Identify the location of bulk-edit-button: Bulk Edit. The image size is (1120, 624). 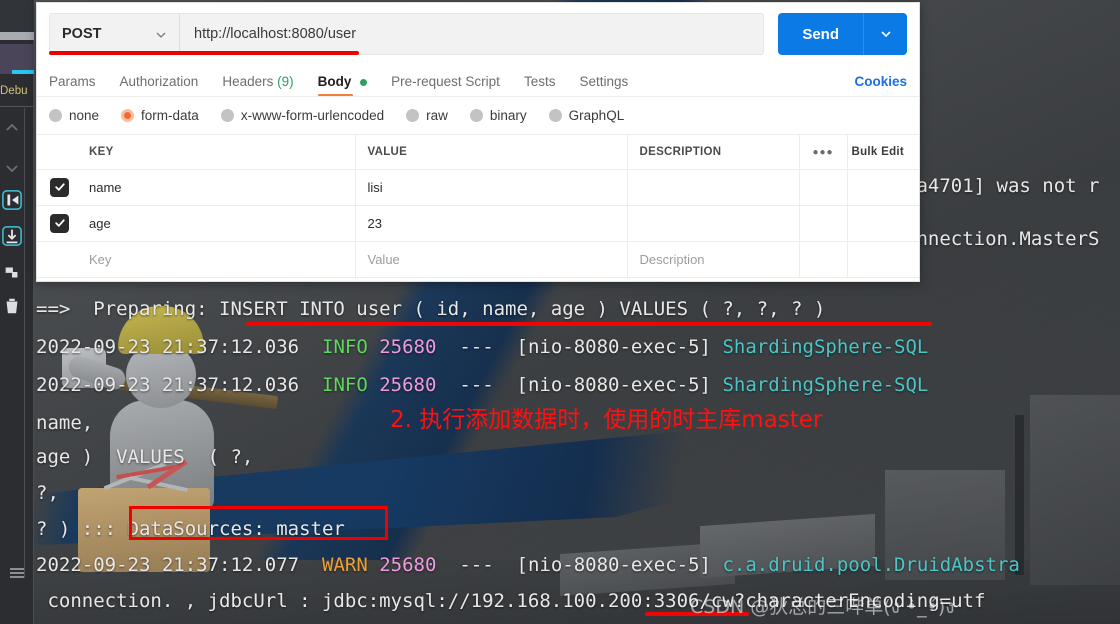
(883, 152).